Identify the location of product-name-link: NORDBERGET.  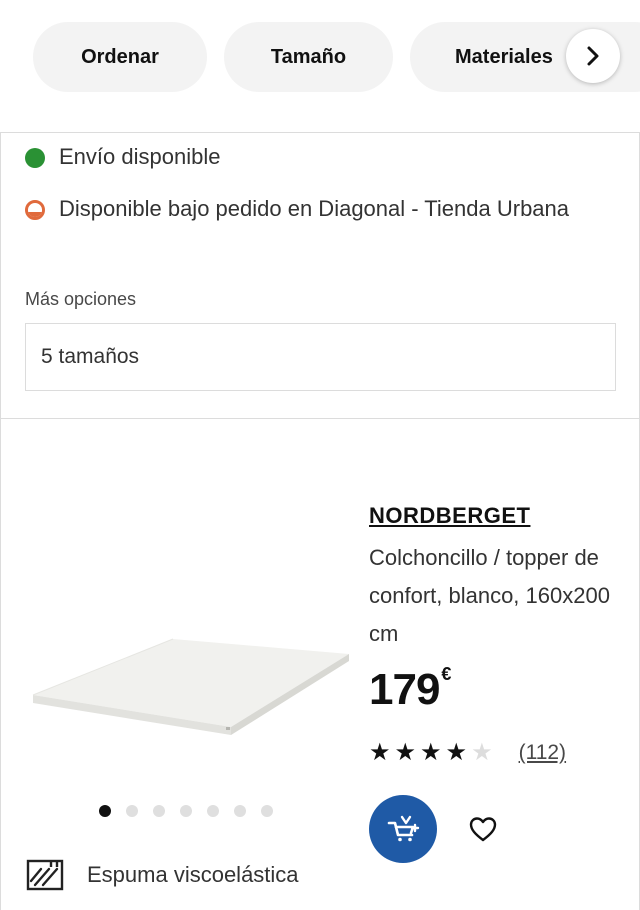
(500, 516).